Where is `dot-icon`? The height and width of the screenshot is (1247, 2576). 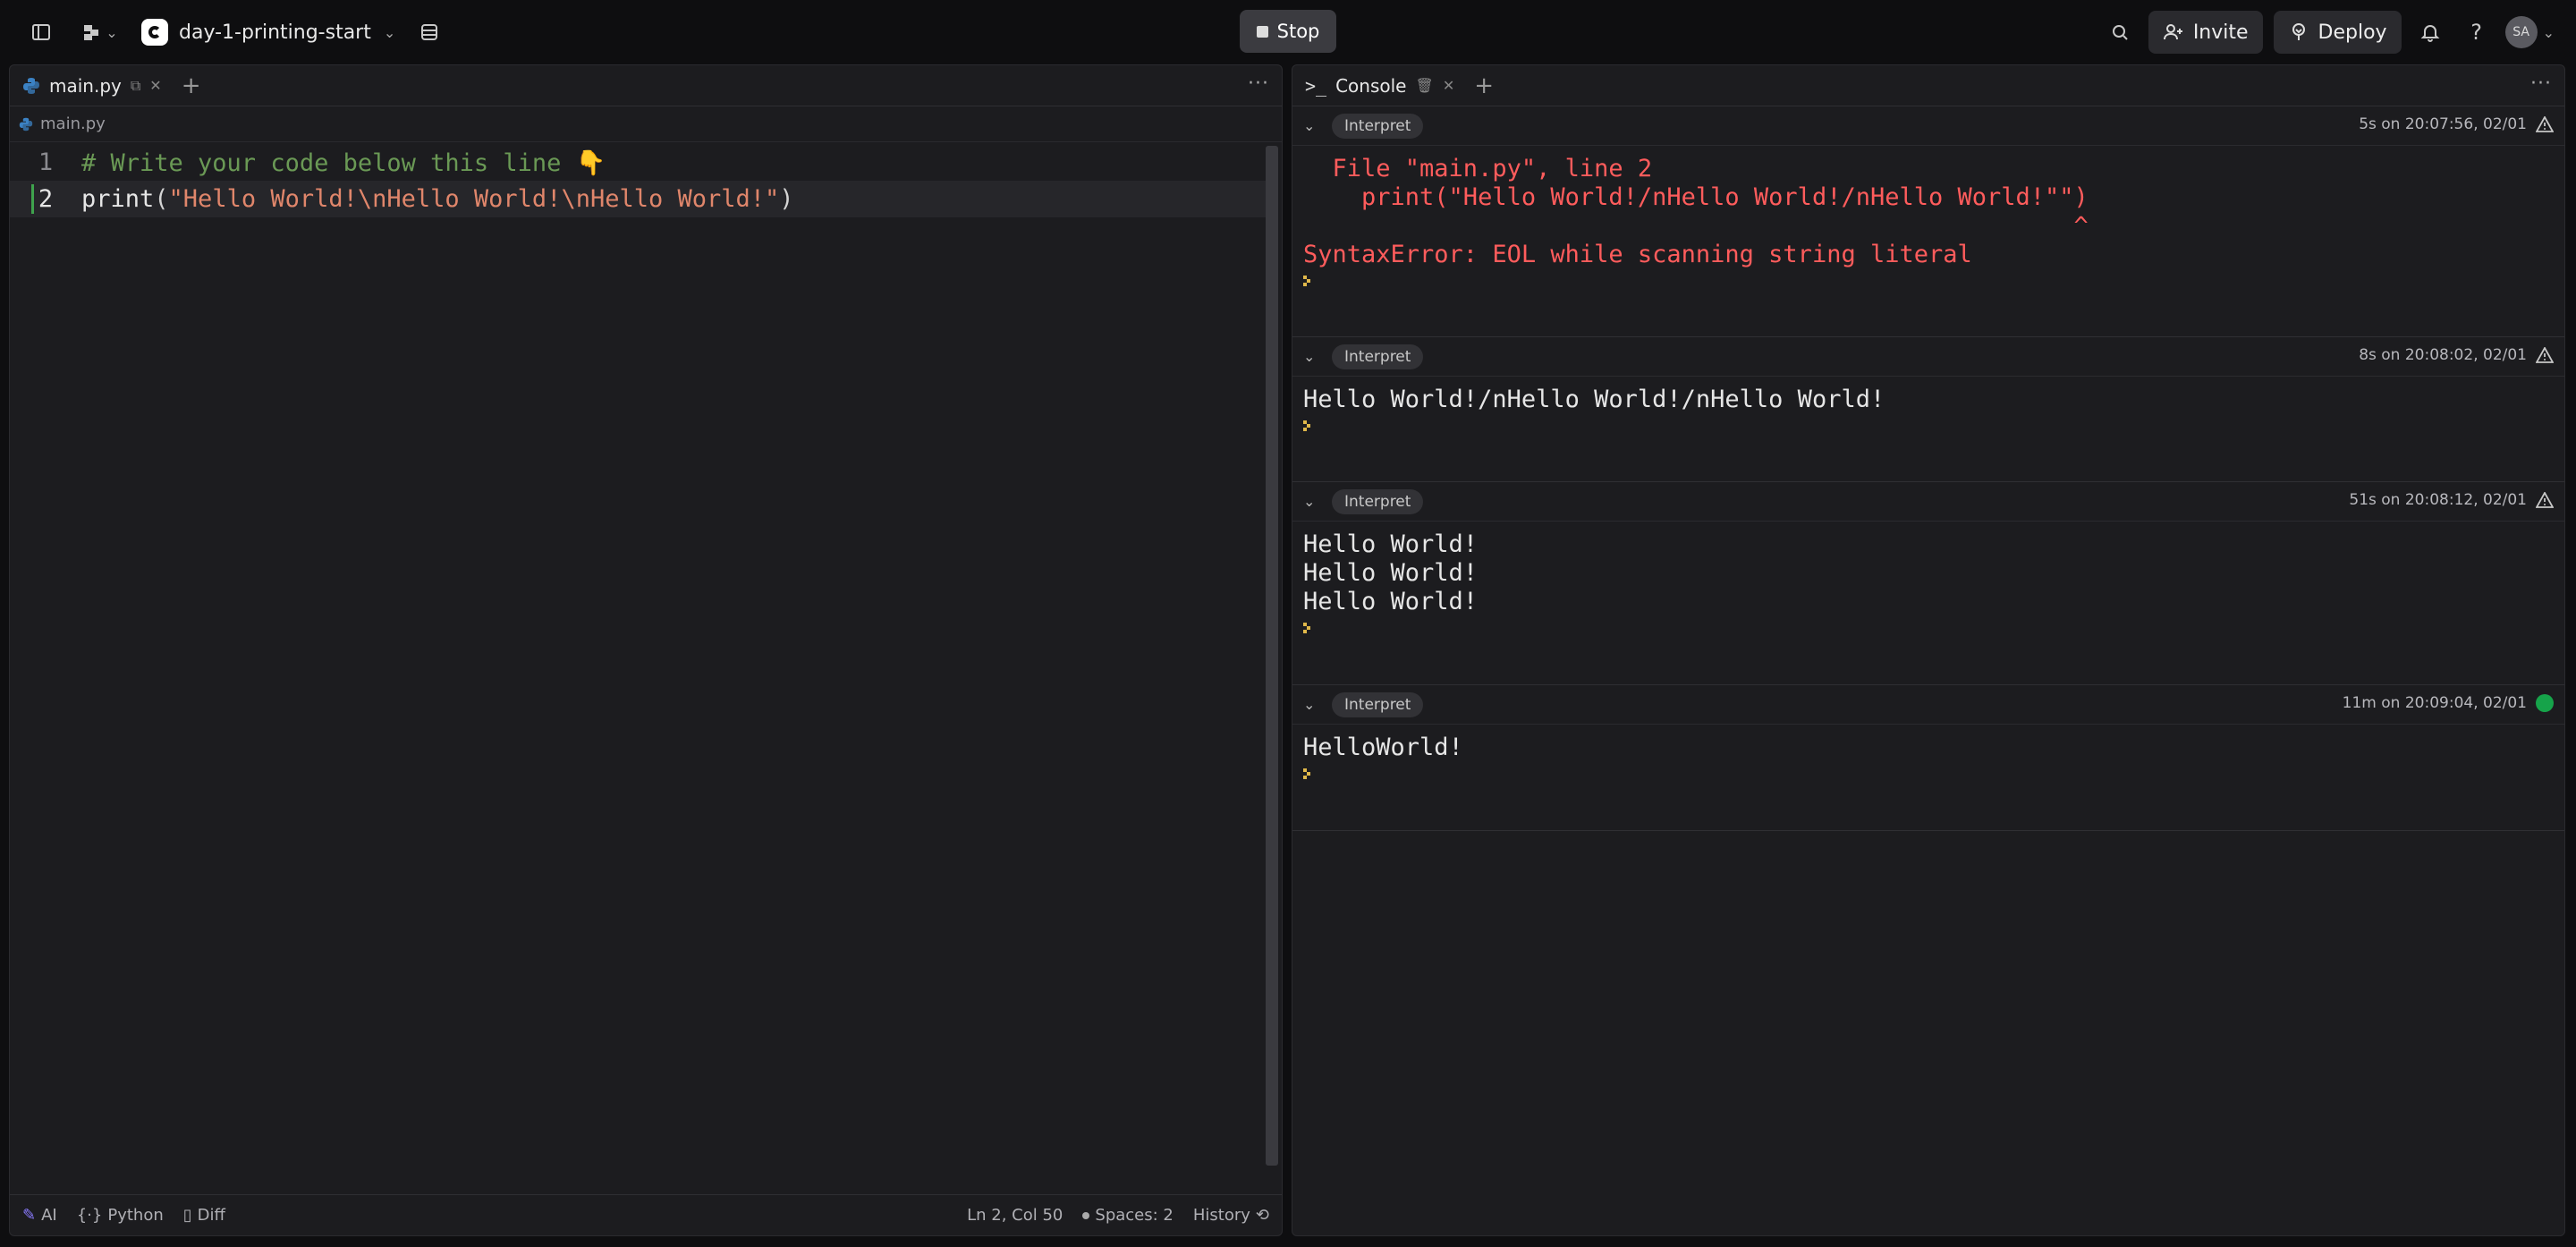
dot-icon is located at coordinates (1086, 1215).